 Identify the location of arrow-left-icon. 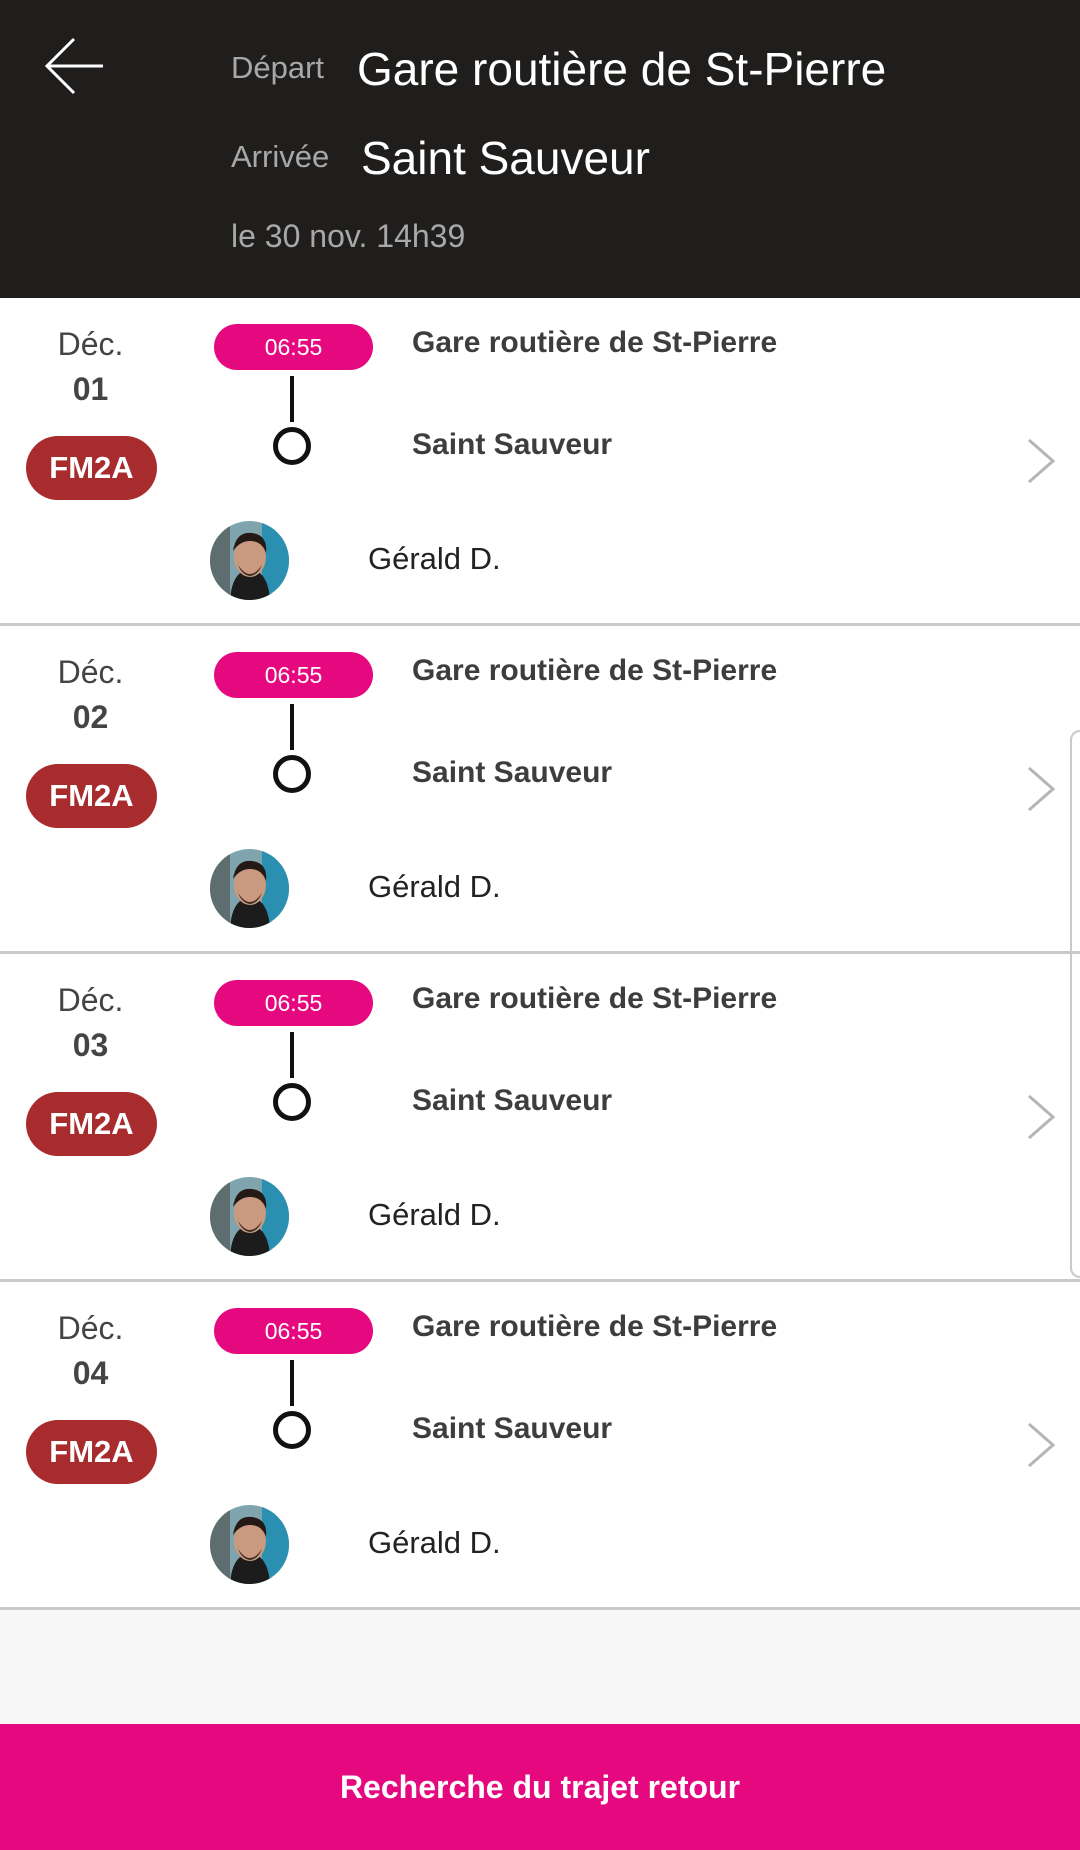
(73, 66).